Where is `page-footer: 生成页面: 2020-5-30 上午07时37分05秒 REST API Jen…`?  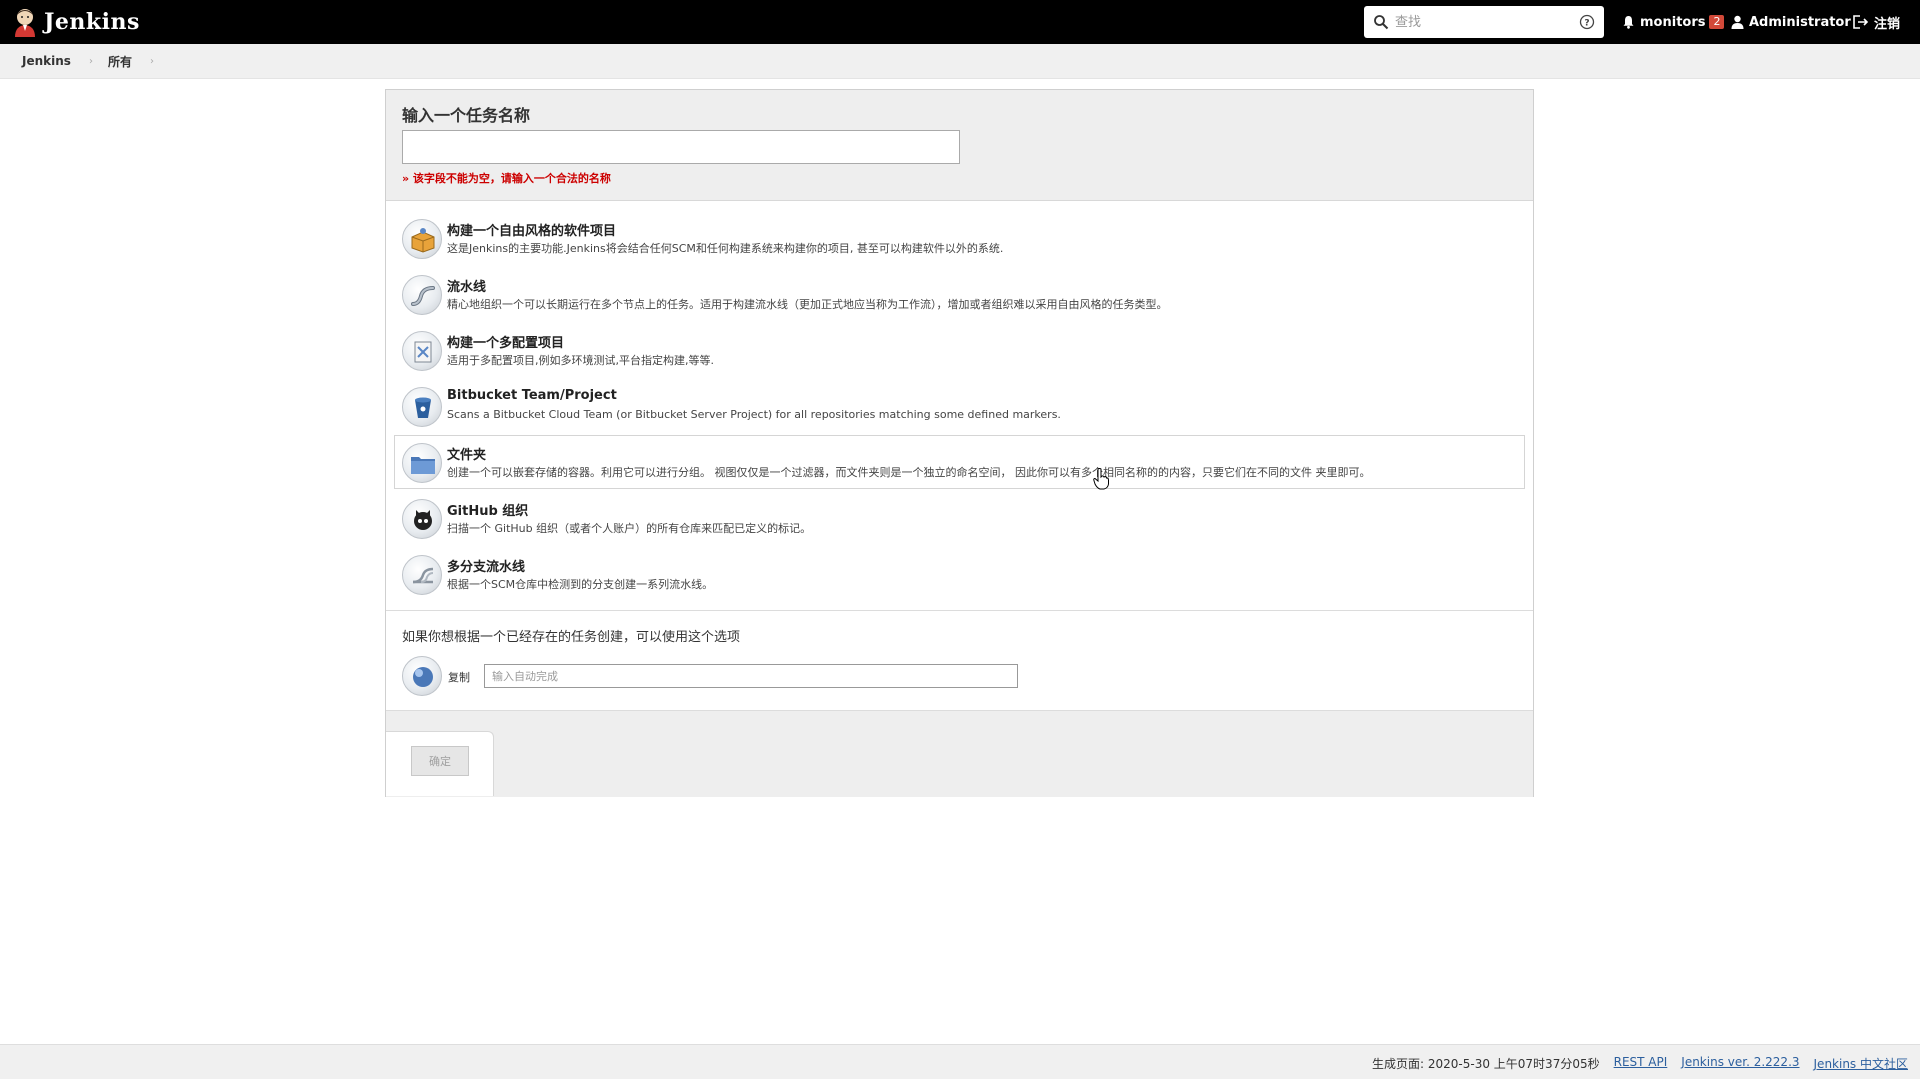 page-footer: 生成页面: 2020-5-30 上午07时37分05秒 REST API Jen… is located at coordinates (960, 1061).